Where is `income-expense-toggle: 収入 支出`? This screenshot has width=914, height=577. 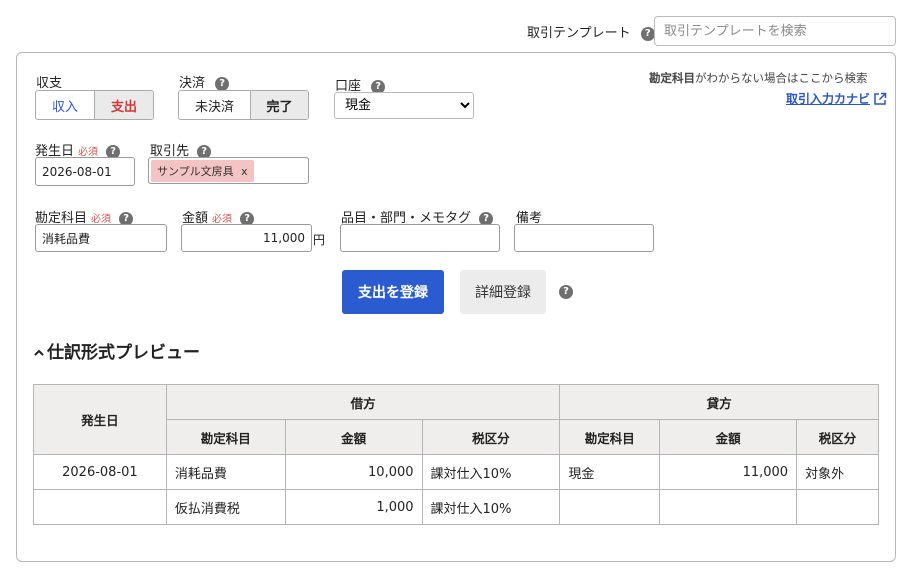 income-expense-toggle: 収入 支出 is located at coordinates (94, 105).